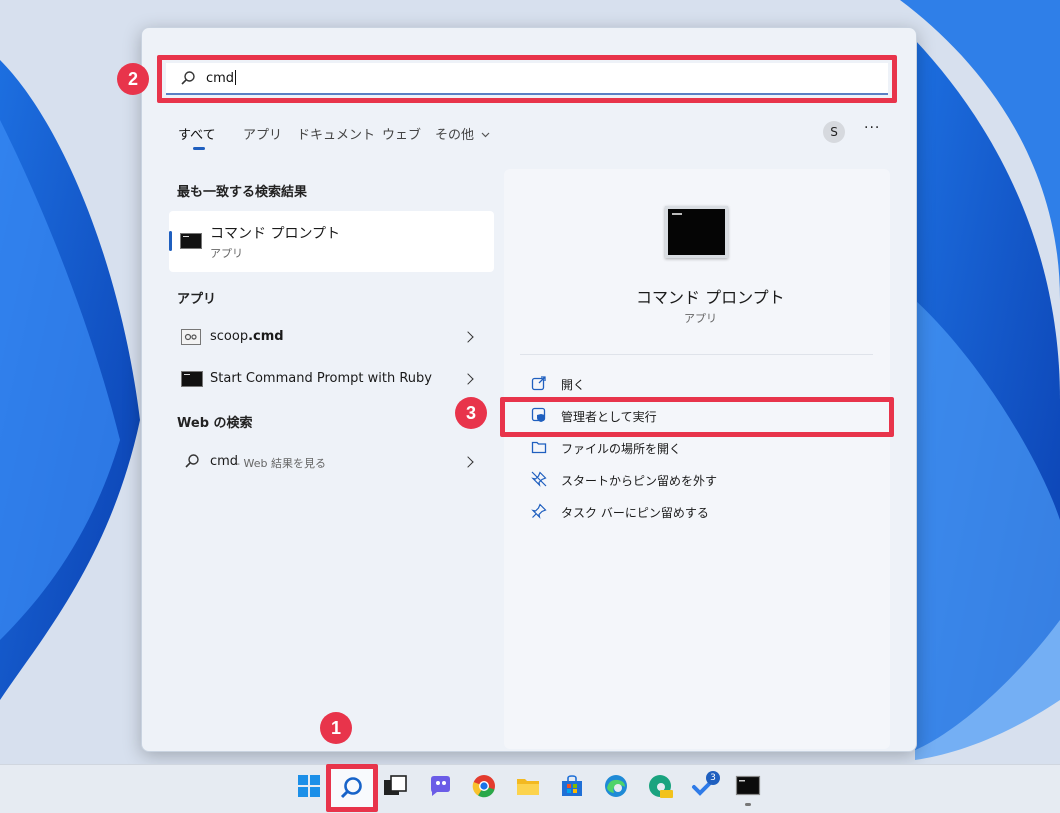  I want to click on search-icon, so click(192, 461).